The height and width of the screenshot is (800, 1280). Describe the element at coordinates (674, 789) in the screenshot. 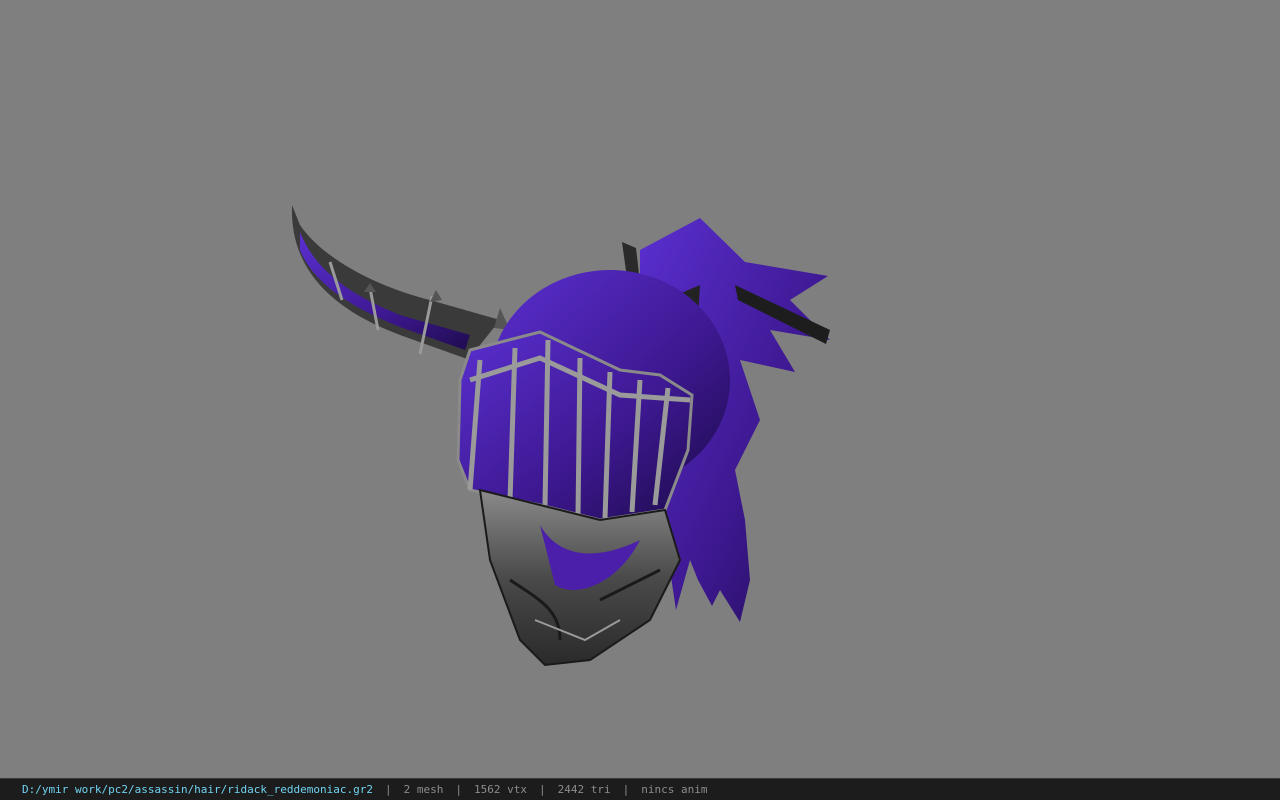

I see `animation-status: nincs anim` at that location.